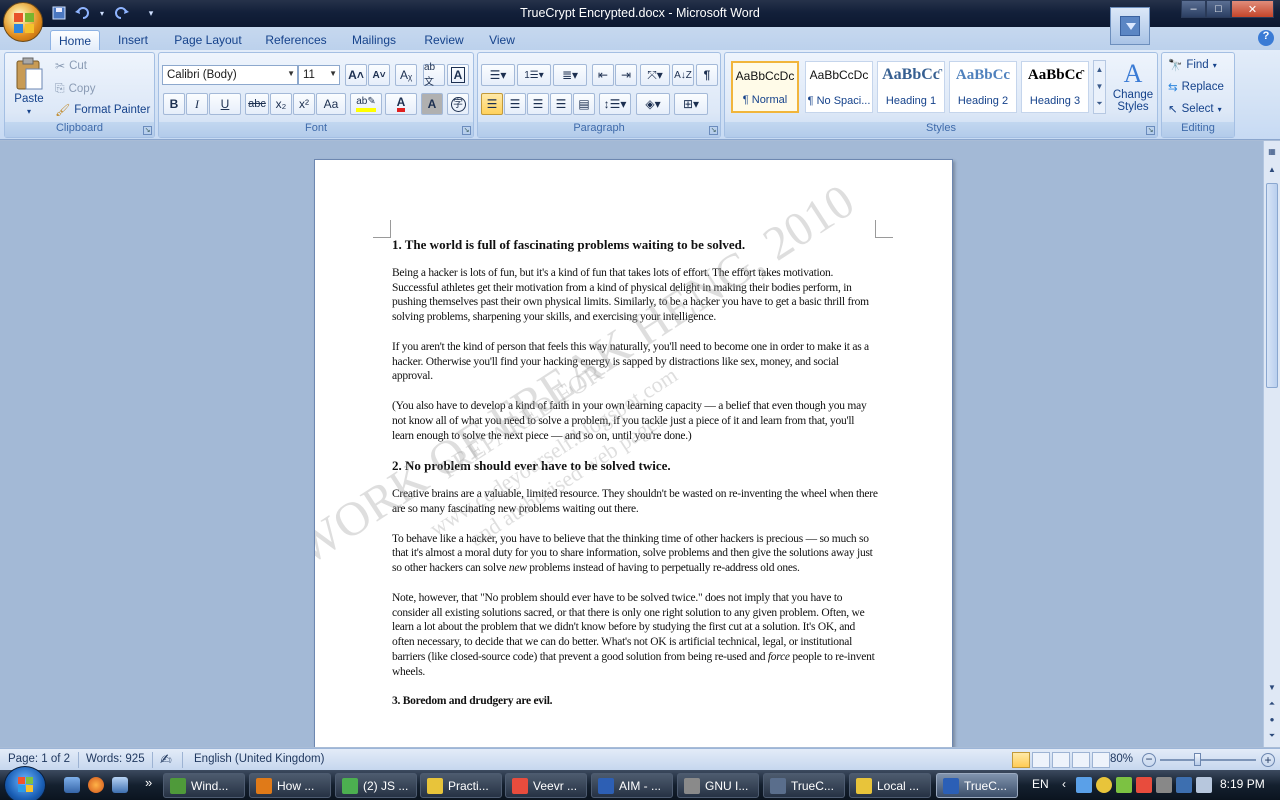 This screenshot has height=800, width=1280. What do you see at coordinates (584, 104) in the screenshot?
I see `distributed-button: ▤` at bounding box center [584, 104].